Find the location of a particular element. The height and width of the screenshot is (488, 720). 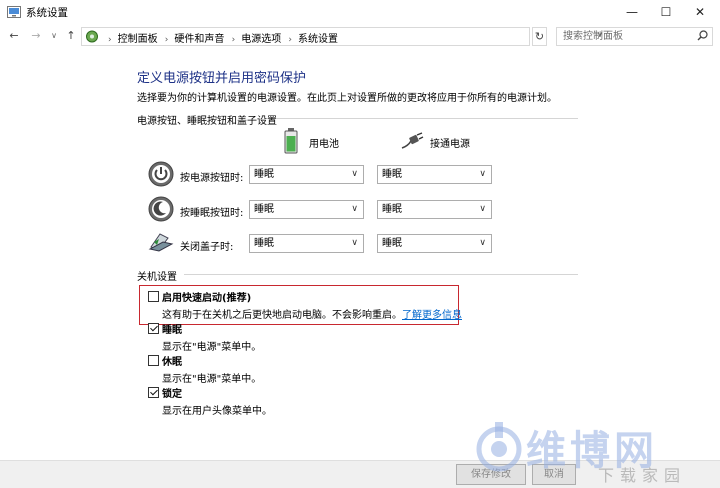

column-header-battery: 用电池 is located at coordinates (324, 144).